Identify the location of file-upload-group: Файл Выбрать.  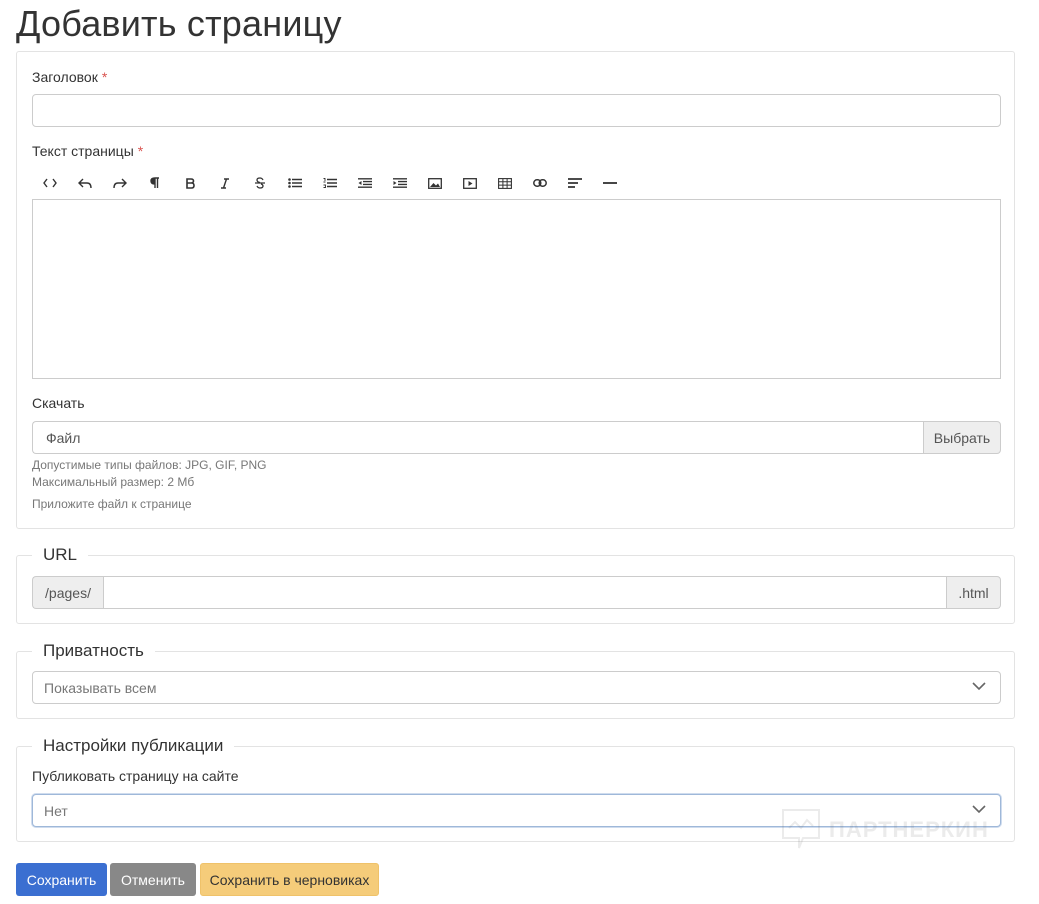
(516, 437).